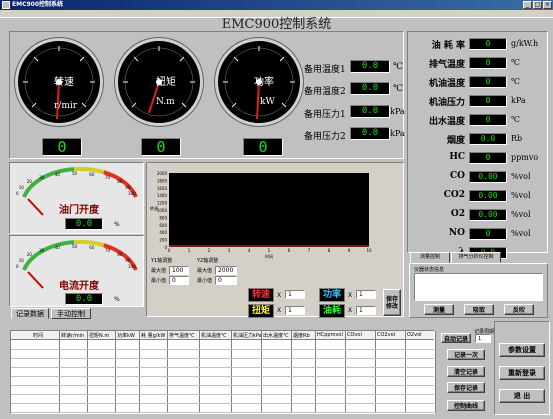 Image resolution: width=553 pixels, height=419 pixels. I want to click on app-icon, so click(6, 5).